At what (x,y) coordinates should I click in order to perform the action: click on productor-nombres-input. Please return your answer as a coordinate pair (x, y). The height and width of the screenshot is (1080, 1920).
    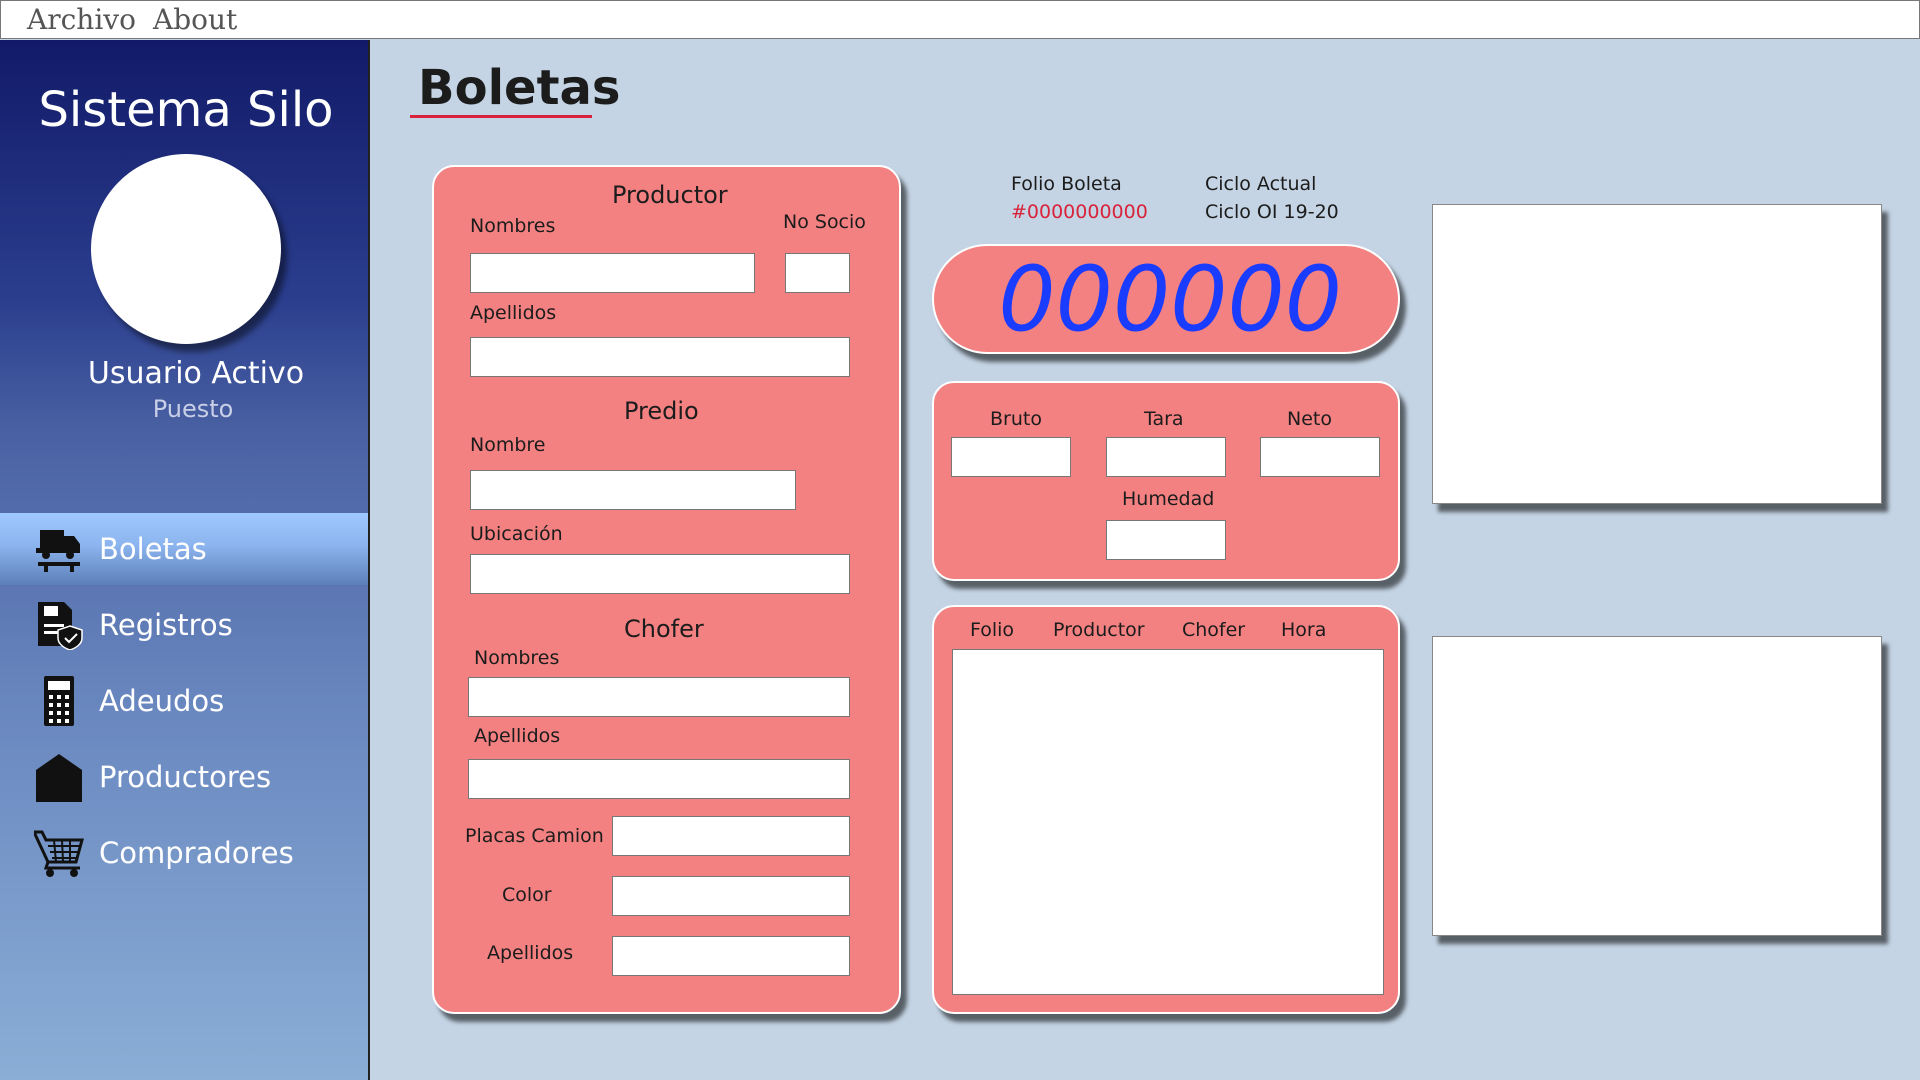
    Looking at the image, I should click on (612, 273).